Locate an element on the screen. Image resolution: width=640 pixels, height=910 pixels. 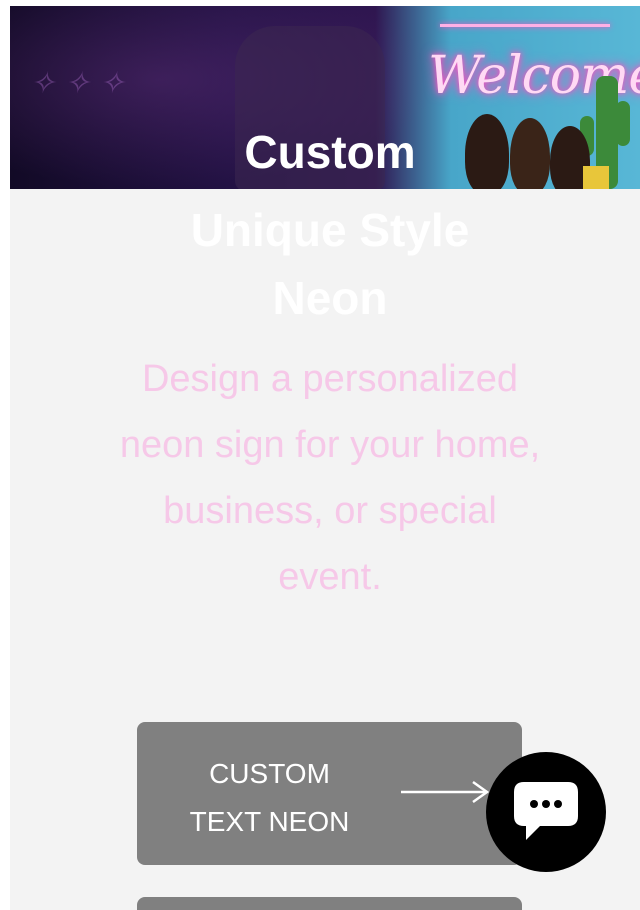
headline-line-1: Unique Style is located at coordinates (330, 230).